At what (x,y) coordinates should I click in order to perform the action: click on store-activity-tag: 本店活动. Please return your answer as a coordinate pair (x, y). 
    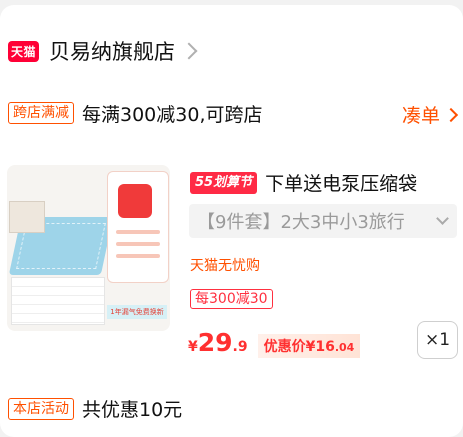
    Looking at the image, I should click on (41, 408).